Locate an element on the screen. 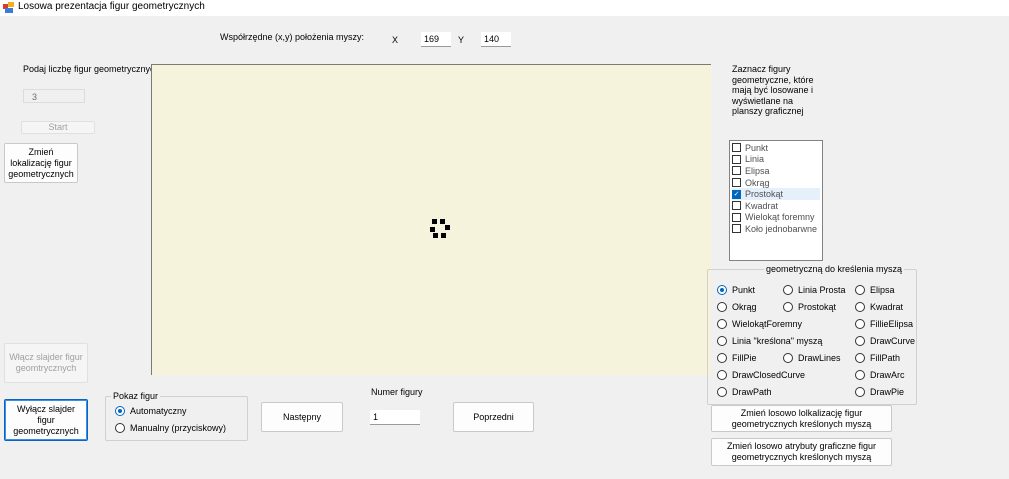 This screenshot has height=479, width=1009. radio-fillie-elipsa: FillieElipsa is located at coordinates (884, 324).